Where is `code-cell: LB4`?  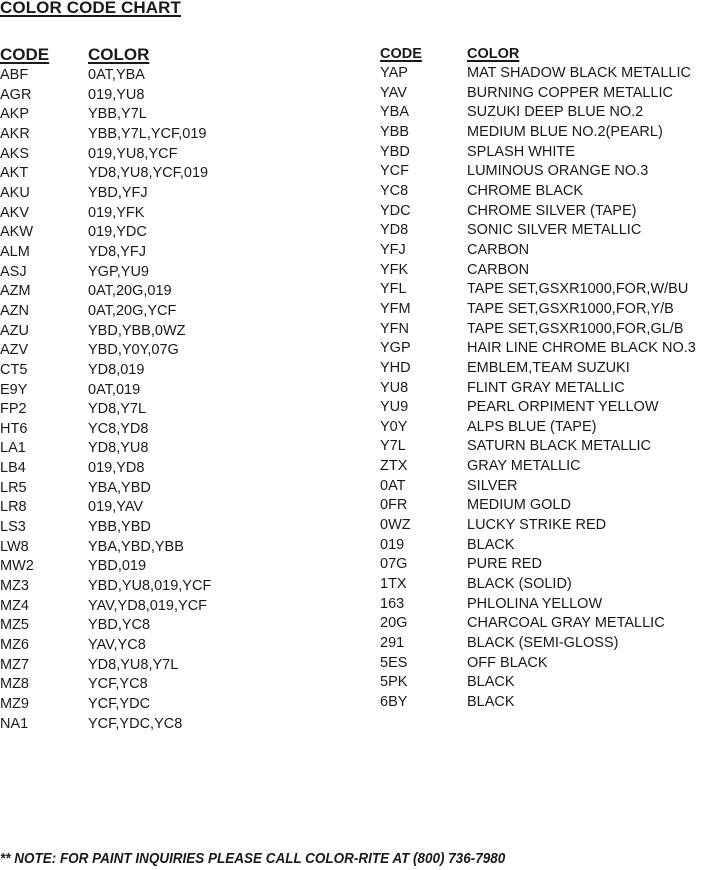 code-cell: LB4 is located at coordinates (13, 468).